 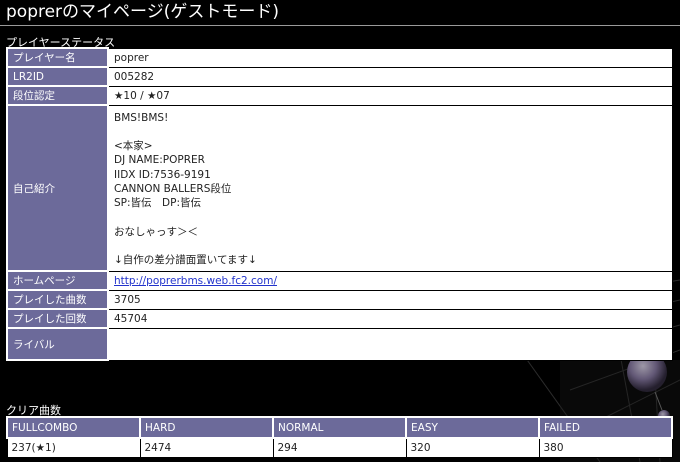 I want to click on header-fullcombo: FULLCOMBO, so click(x=73, y=427).